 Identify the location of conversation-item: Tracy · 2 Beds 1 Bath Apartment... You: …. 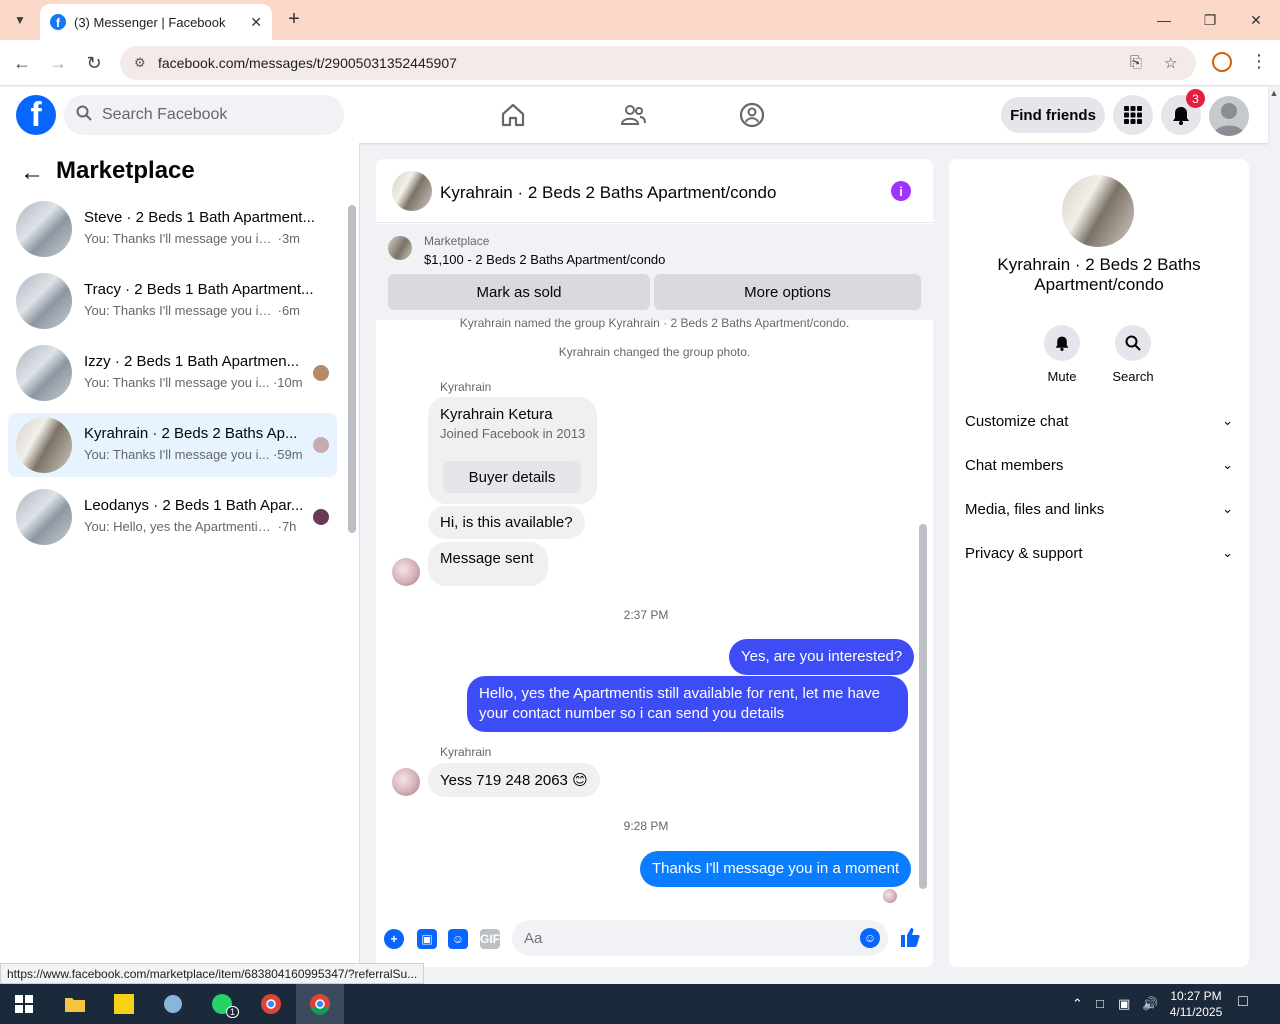
(172, 301).